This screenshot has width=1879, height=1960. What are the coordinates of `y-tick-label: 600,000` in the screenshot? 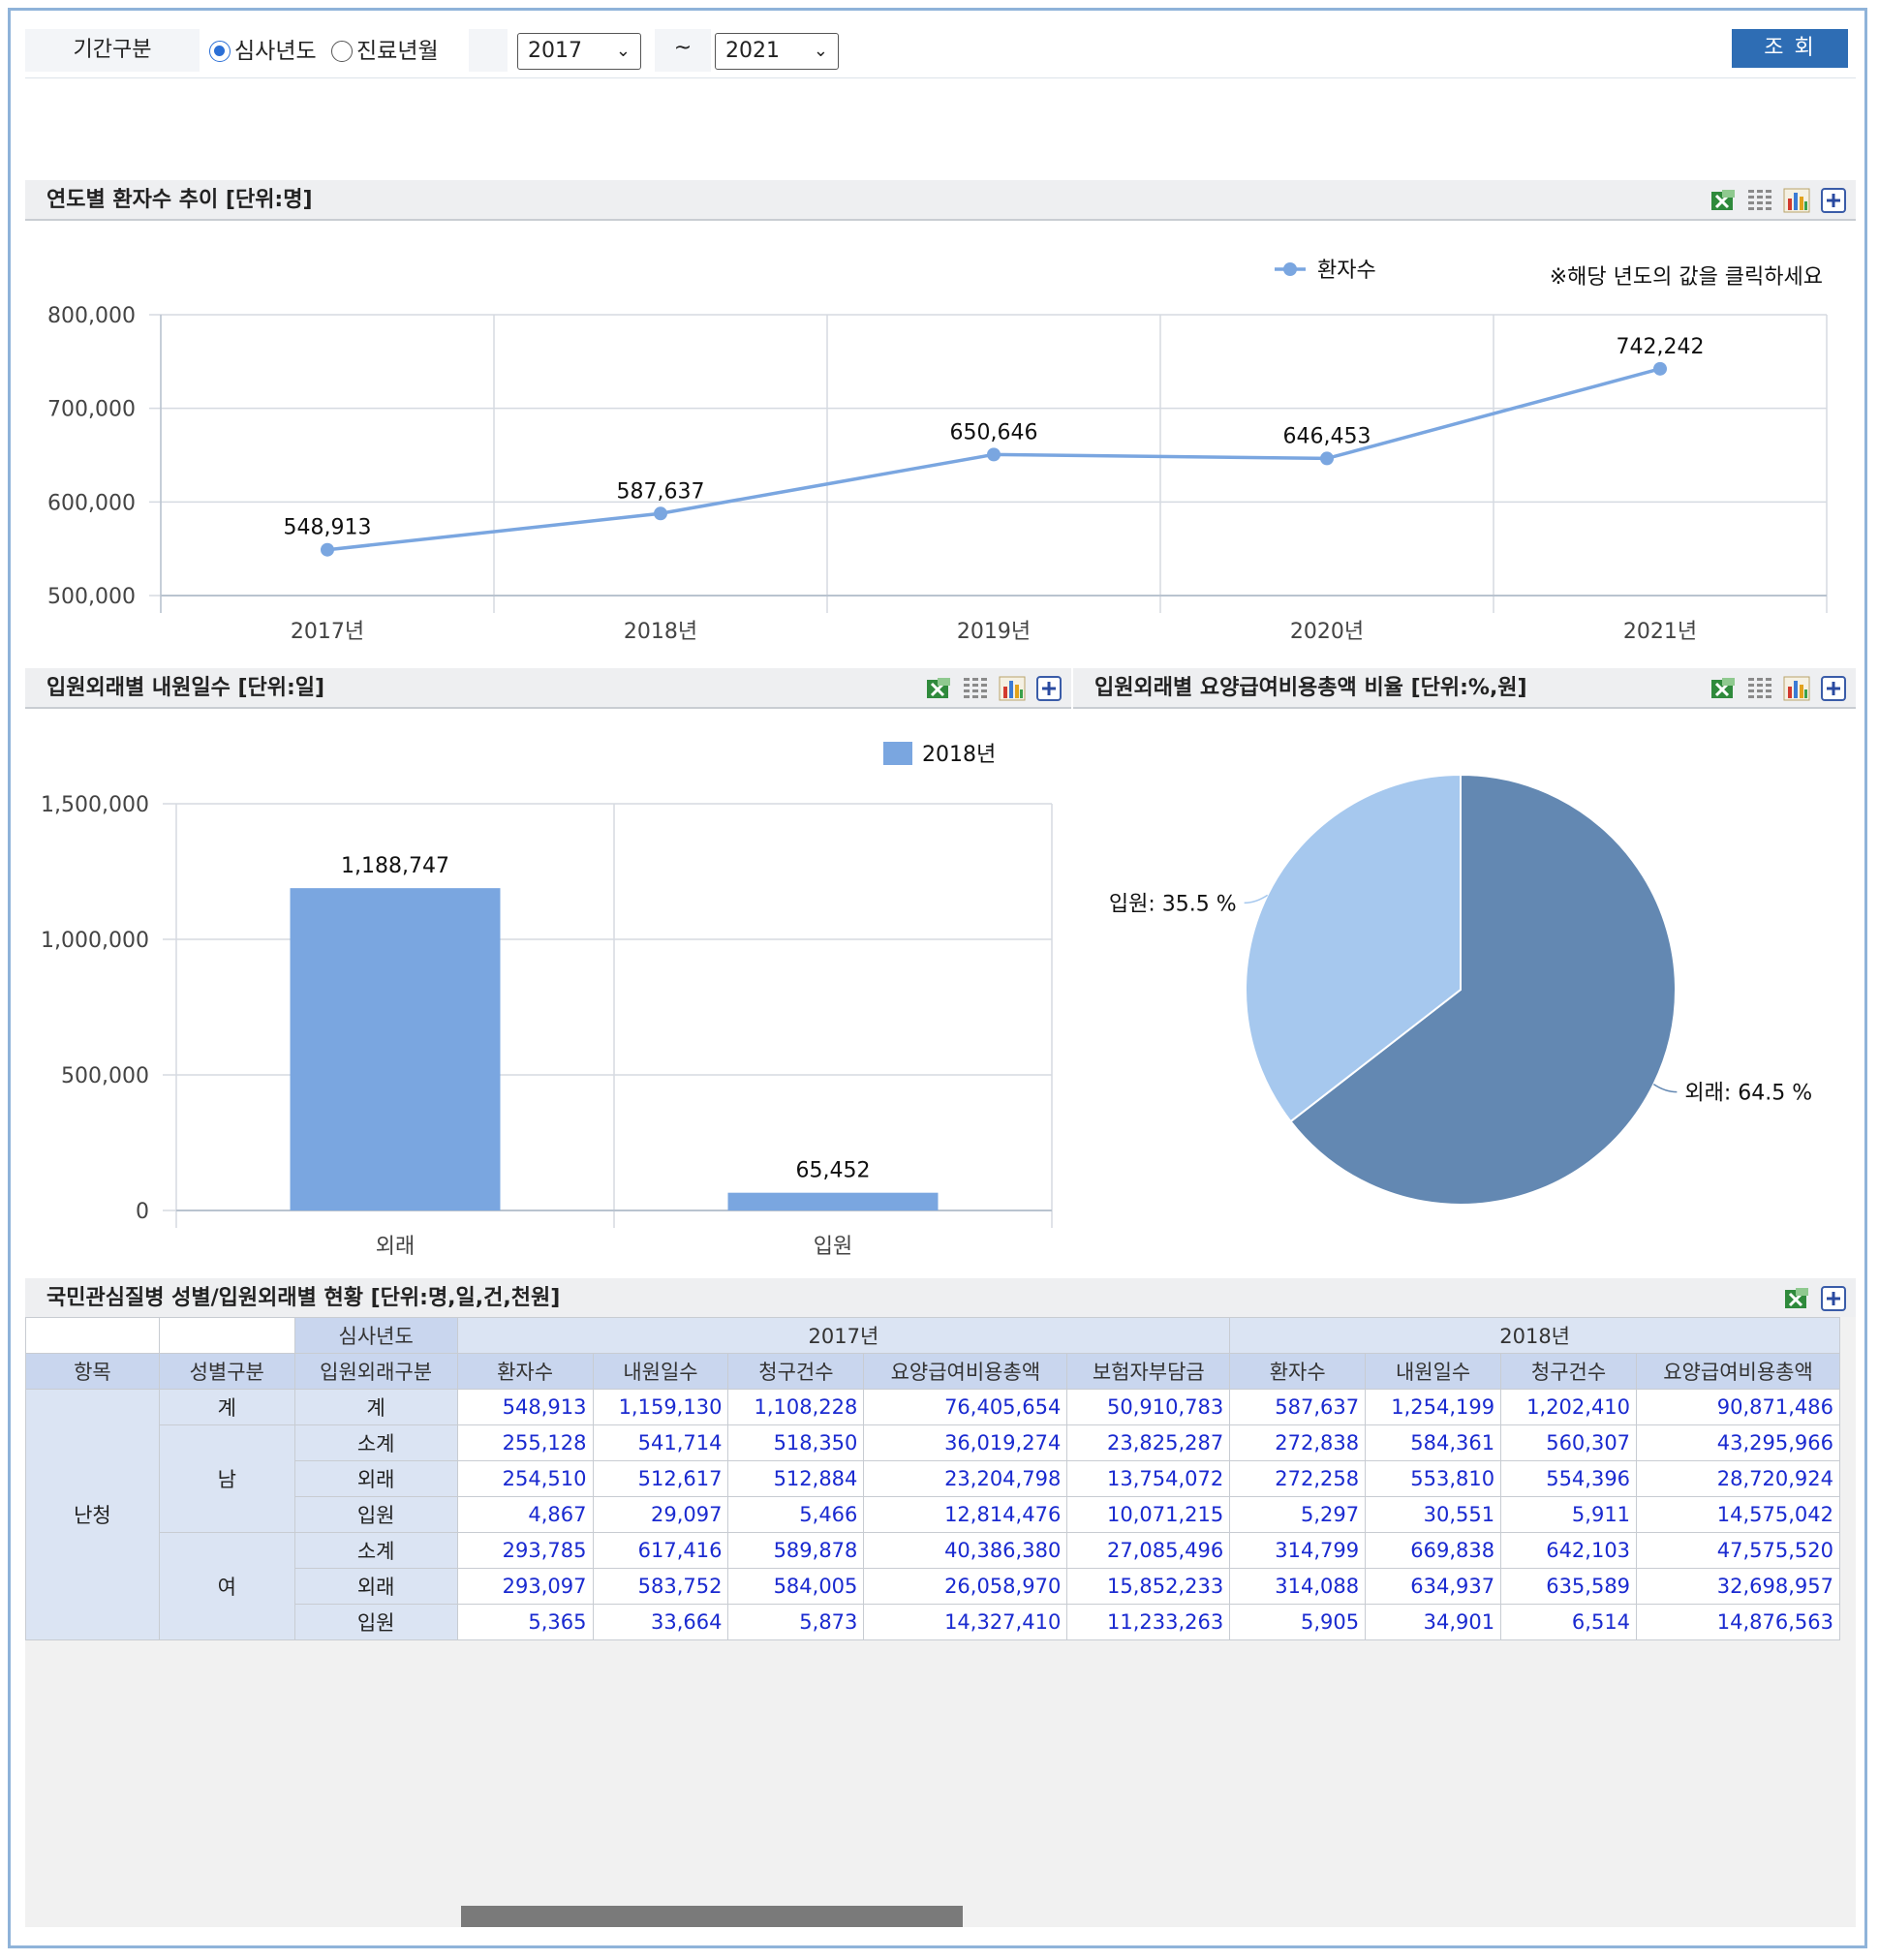 It's located at (91, 503).